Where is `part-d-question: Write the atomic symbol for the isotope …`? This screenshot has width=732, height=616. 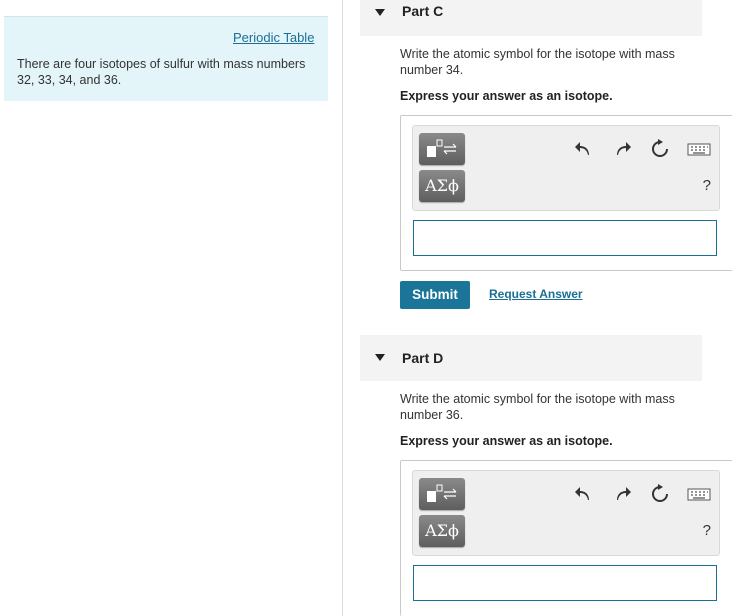
part-d-question: Write the atomic symbol for the isotope … is located at coordinates (537, 407).